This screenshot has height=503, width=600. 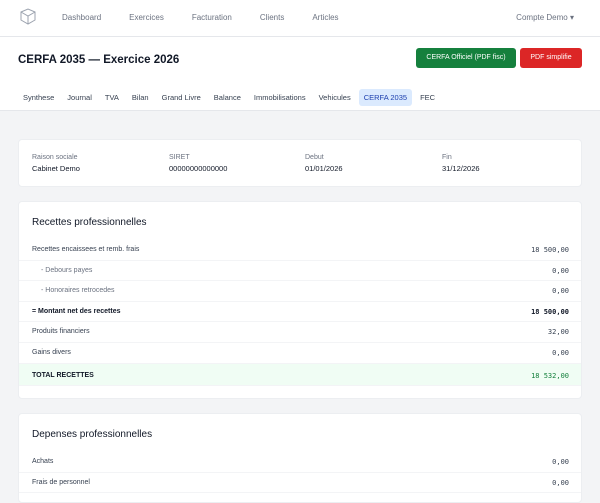 What do you see at coordinates (300, 291) in the screenshot?
I see `table-row: - Honoraires retrocedes 0,00` at bounding box center [300, 291].